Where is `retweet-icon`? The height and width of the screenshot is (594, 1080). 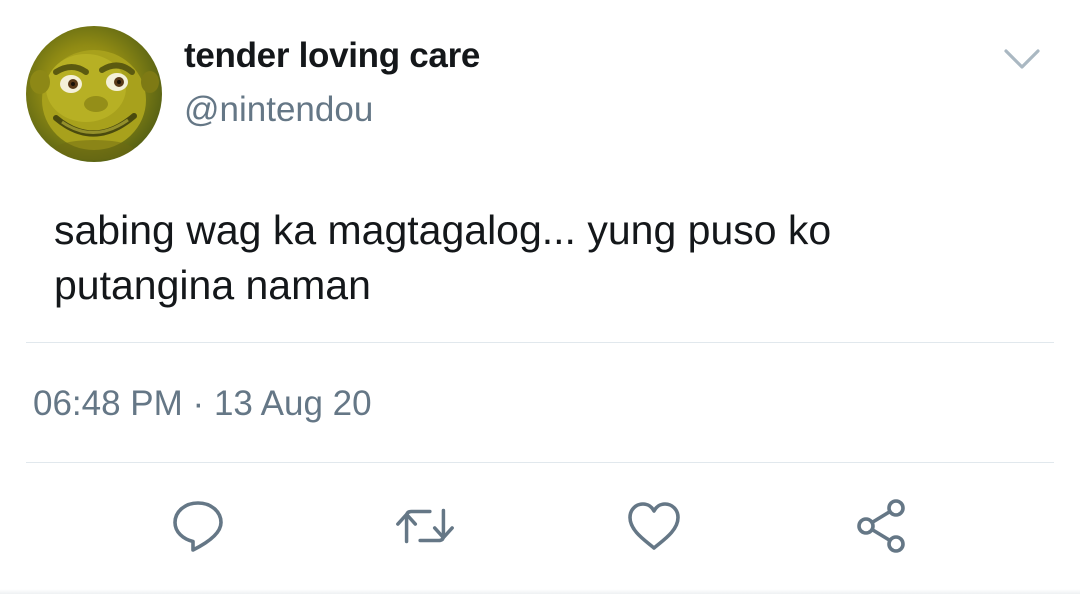
retweet-icon is located at coordinates (425, 526).